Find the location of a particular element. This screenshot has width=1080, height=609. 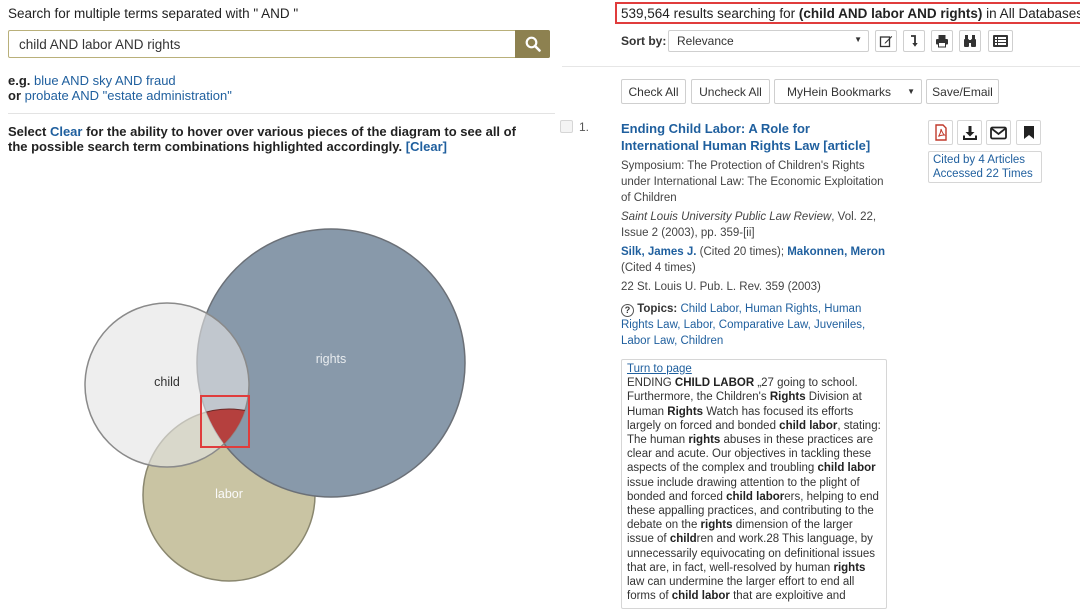

cited-by-count: Cited by 4 Articles is located at coordinates (985, 160).